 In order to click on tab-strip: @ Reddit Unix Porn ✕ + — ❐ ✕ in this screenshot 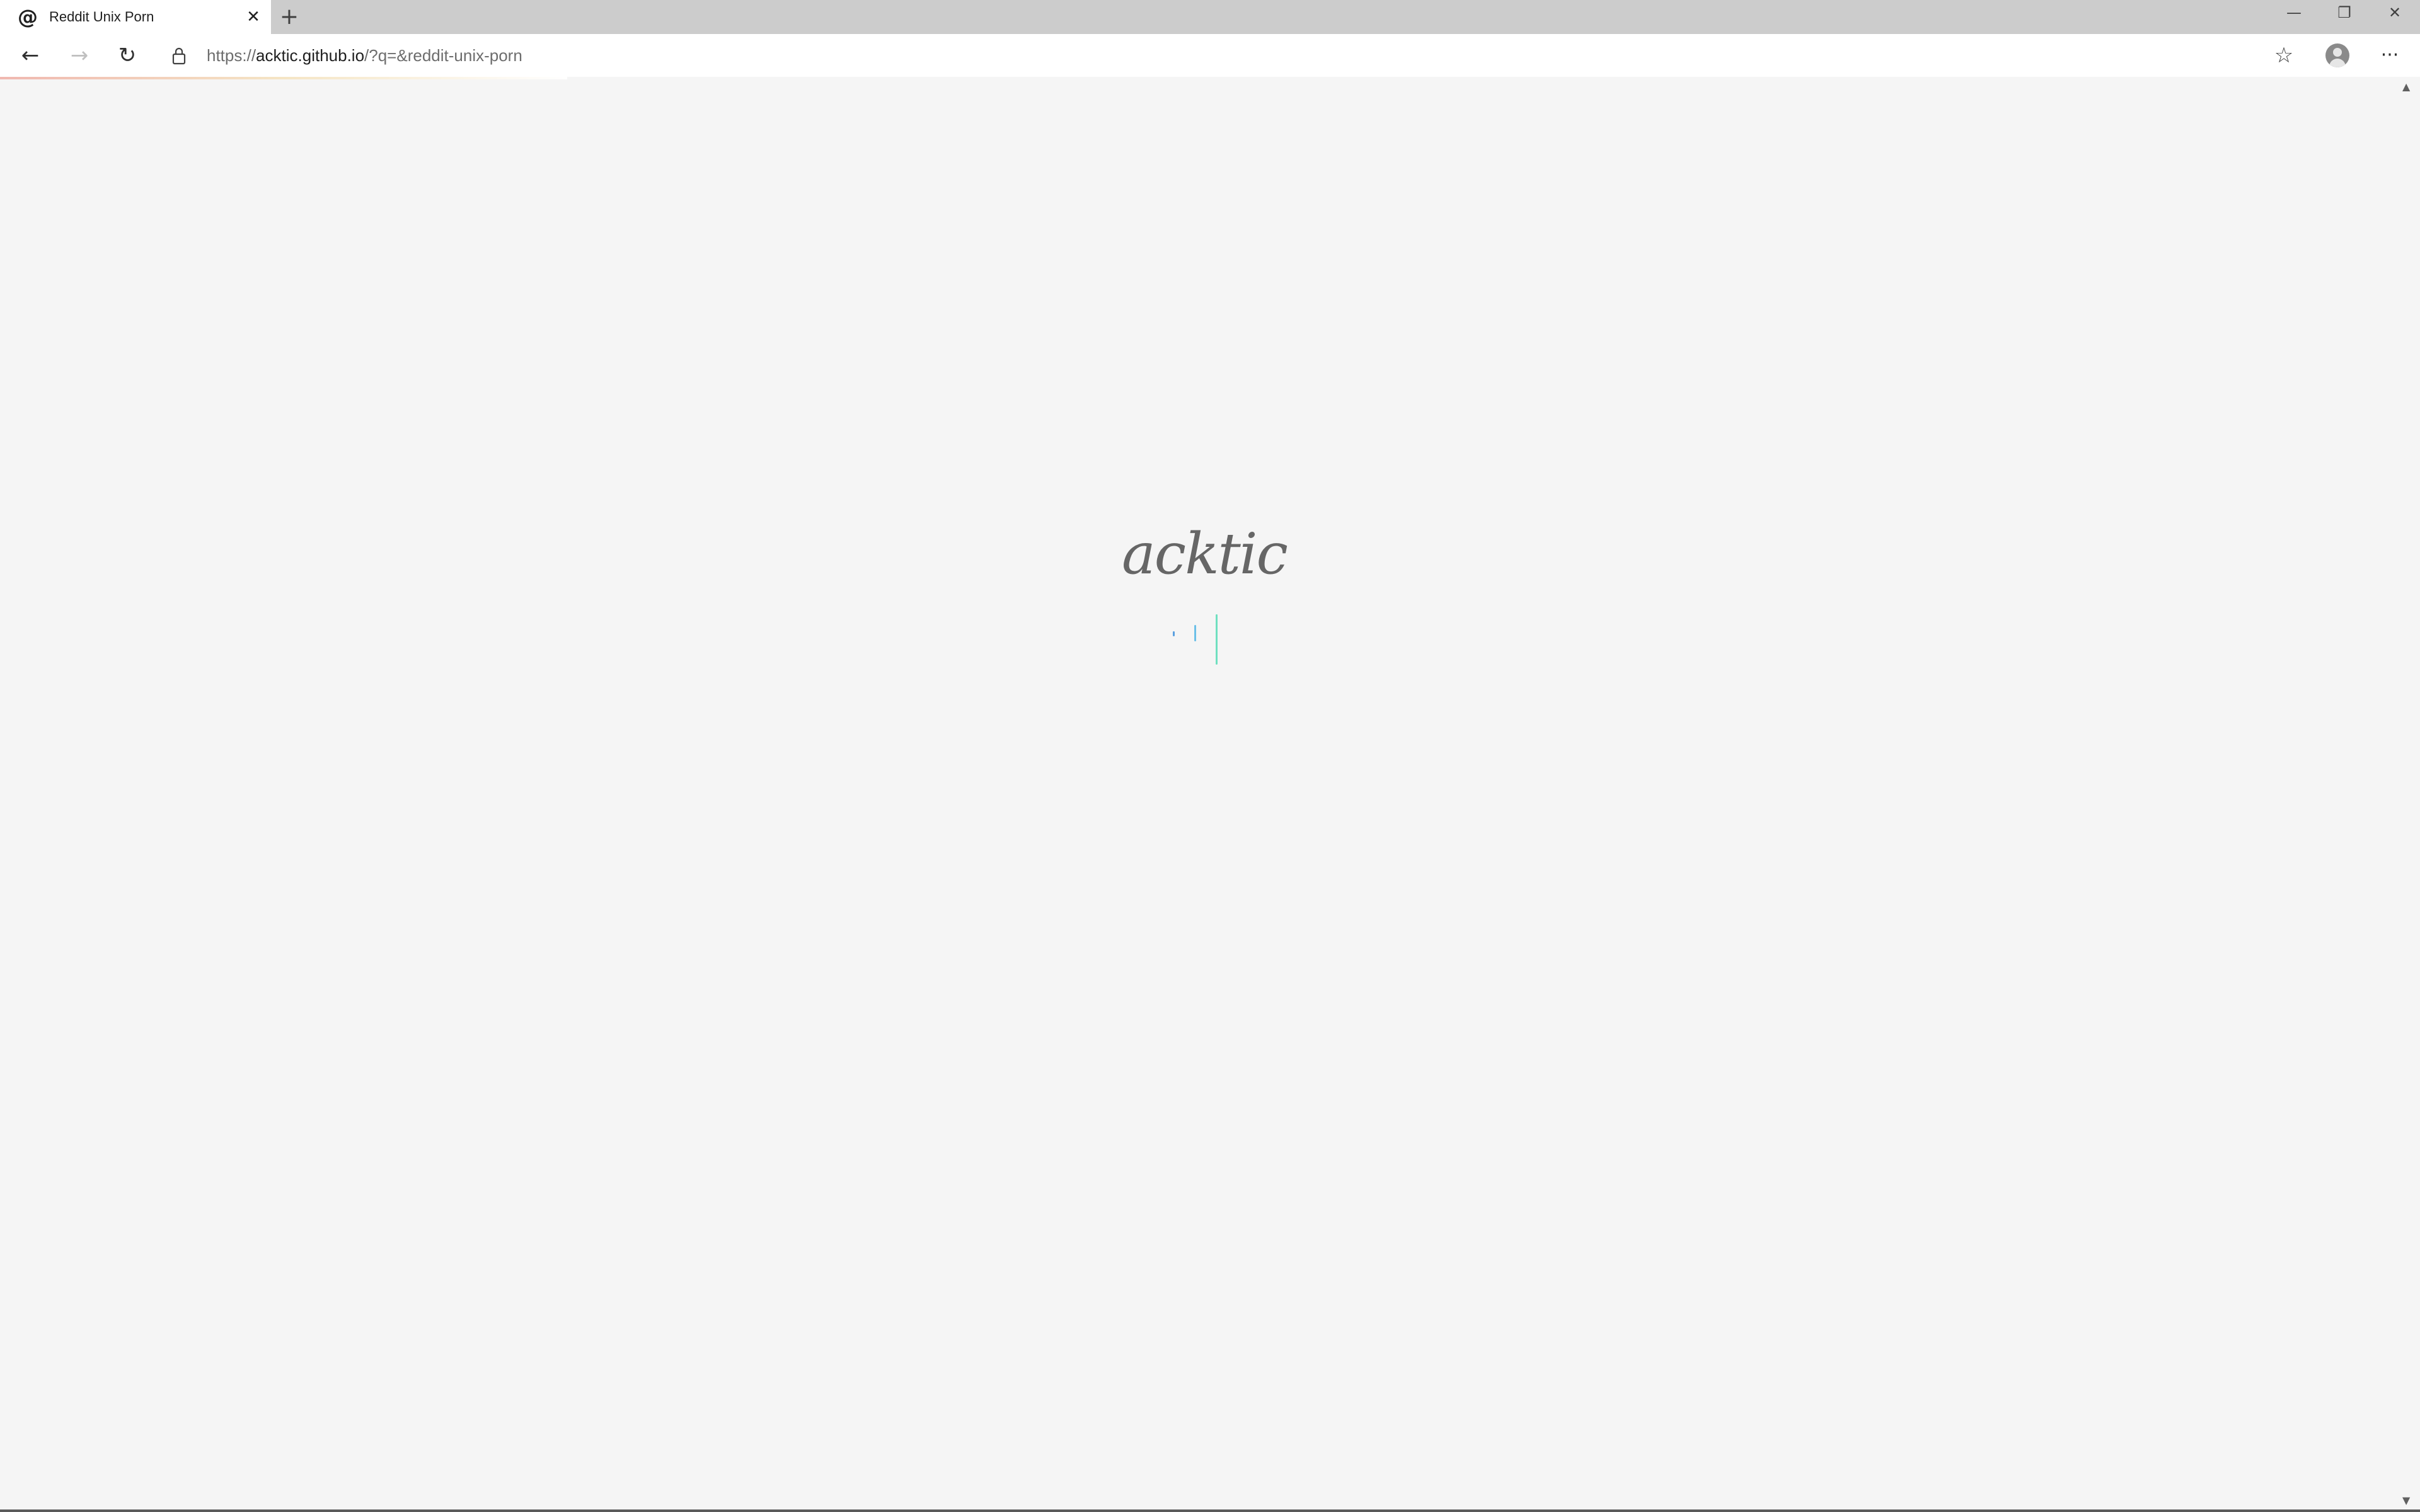, I will do `click(1210, 17)`.